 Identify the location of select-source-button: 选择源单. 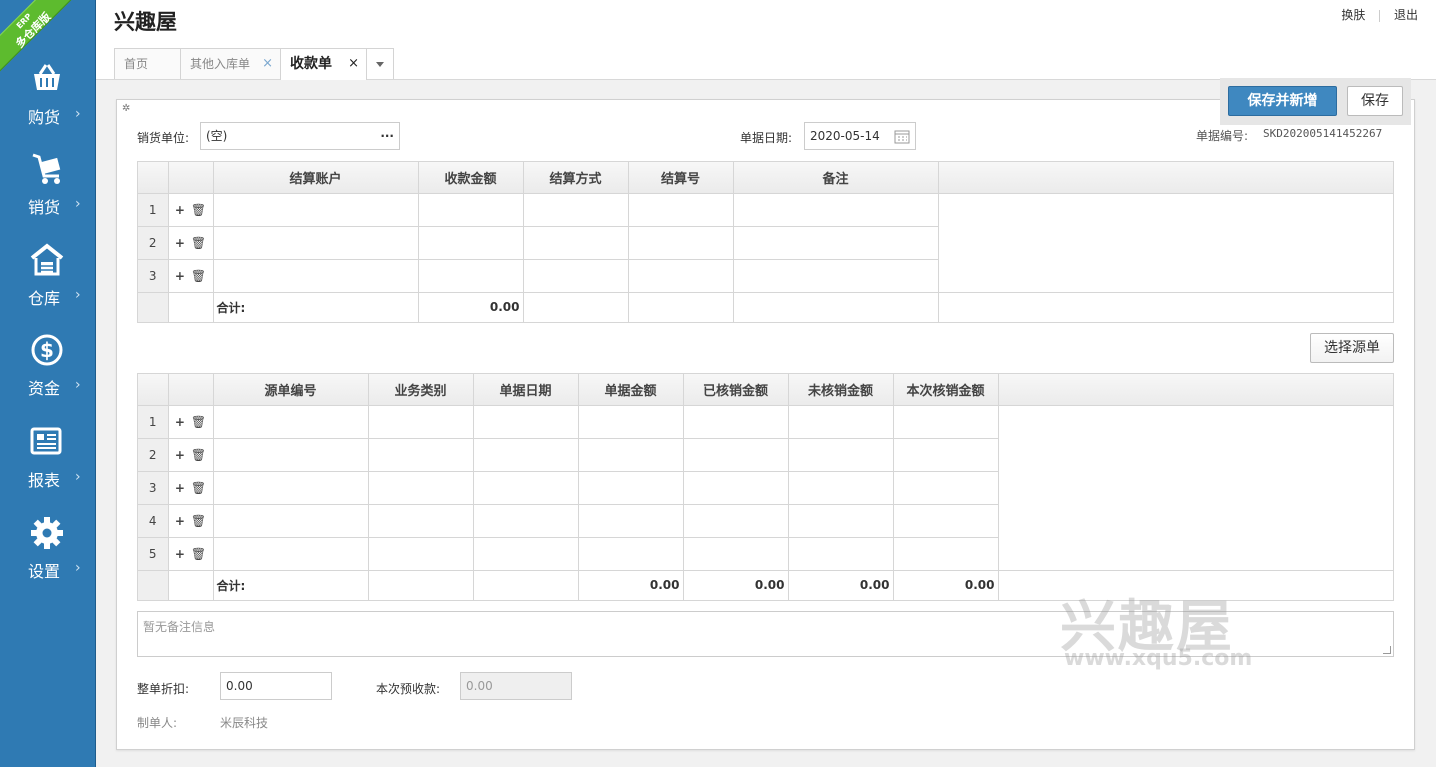
(1352, 348).